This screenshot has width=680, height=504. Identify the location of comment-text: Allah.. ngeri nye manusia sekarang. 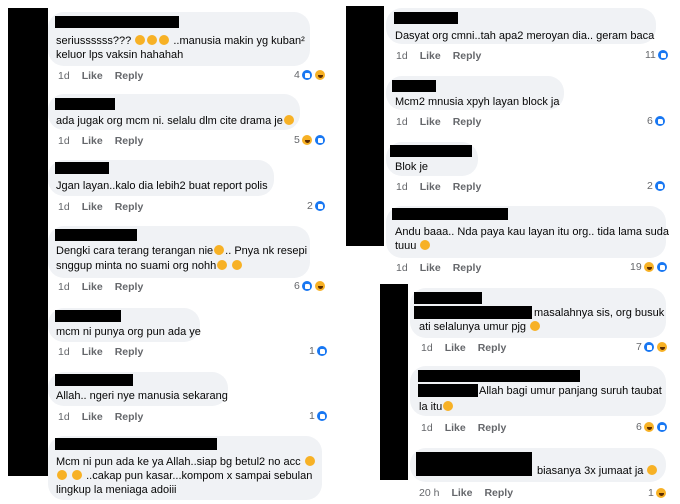
(142, 396).